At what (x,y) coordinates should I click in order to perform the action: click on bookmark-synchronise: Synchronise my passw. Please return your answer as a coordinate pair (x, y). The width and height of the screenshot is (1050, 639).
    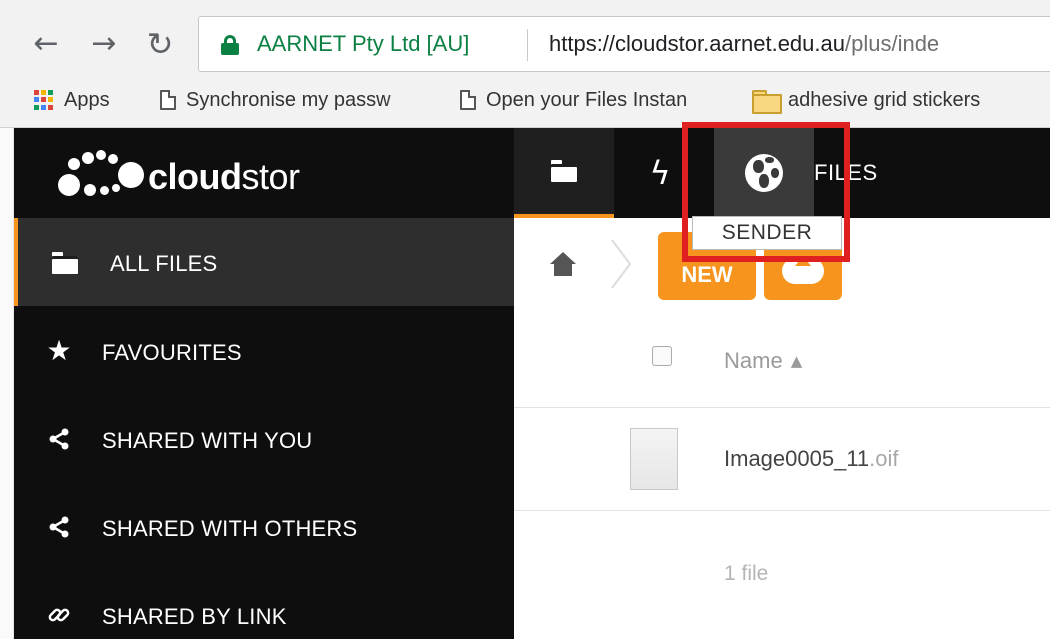
    Looking at the image, I should click on (300, 100).